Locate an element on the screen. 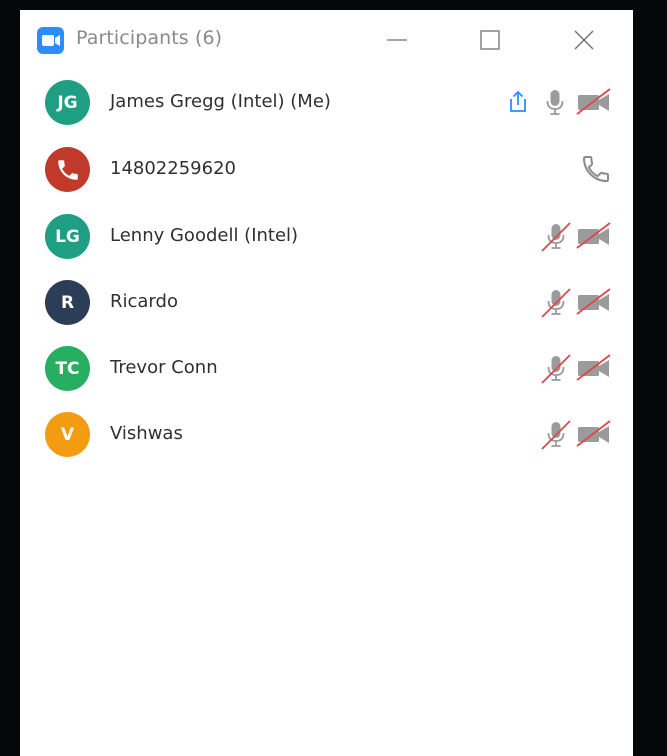 Image resolution: width=667 pixels, height=756 pixels. avatar: R is located at coordinates (67, 302).